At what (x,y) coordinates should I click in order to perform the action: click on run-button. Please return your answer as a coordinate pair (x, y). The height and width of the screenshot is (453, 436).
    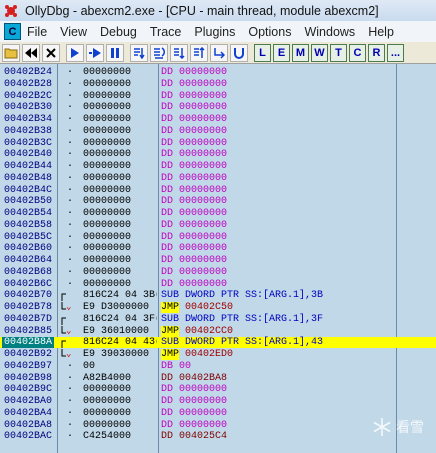
    Looking at the image, I should click on (75, 52).